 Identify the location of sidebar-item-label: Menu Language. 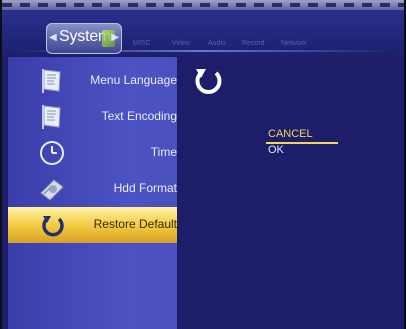
(133, 80).